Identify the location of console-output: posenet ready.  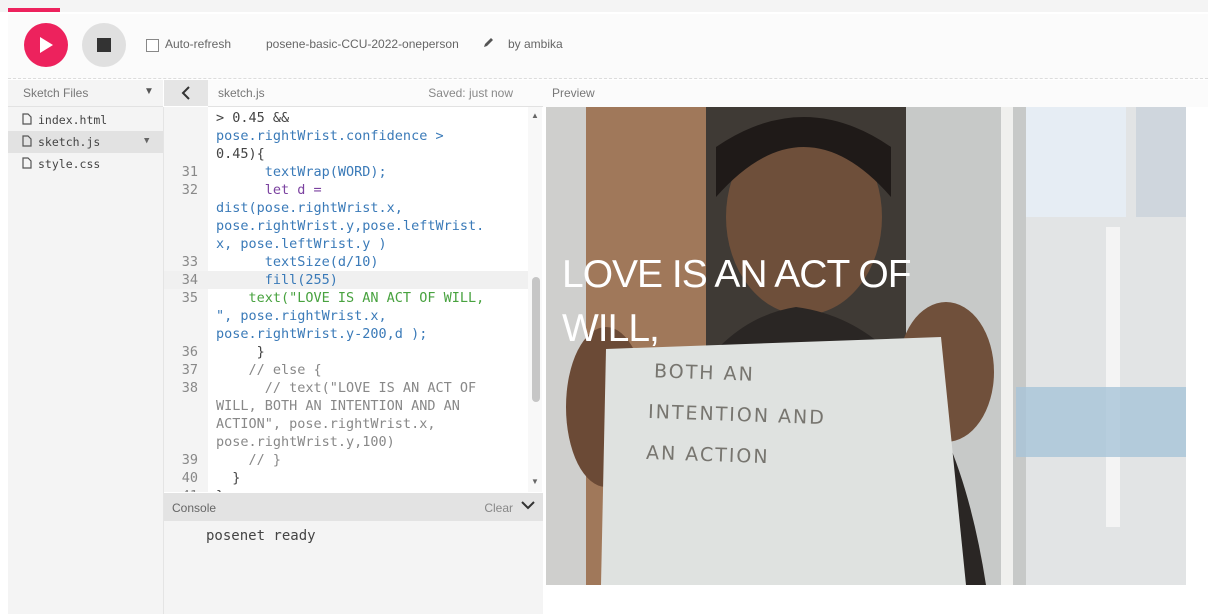
(261, 536).